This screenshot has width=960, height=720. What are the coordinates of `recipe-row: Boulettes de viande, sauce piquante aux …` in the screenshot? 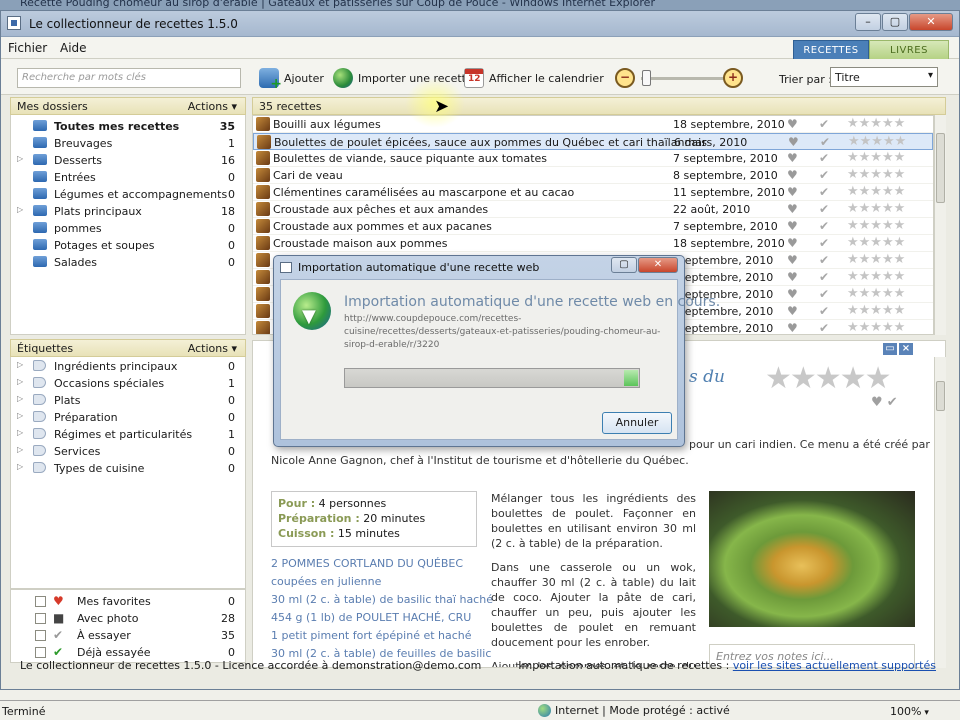 It's located at (593, 158).